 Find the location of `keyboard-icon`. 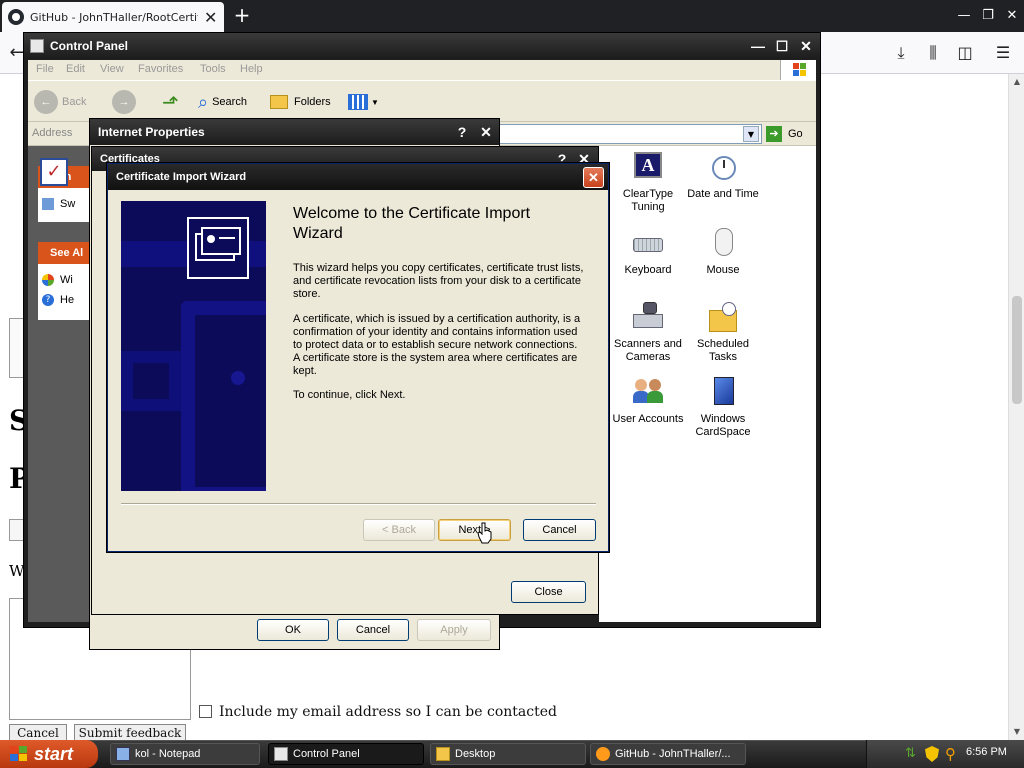

keyboard-icon is located at coordinates (648, 243).